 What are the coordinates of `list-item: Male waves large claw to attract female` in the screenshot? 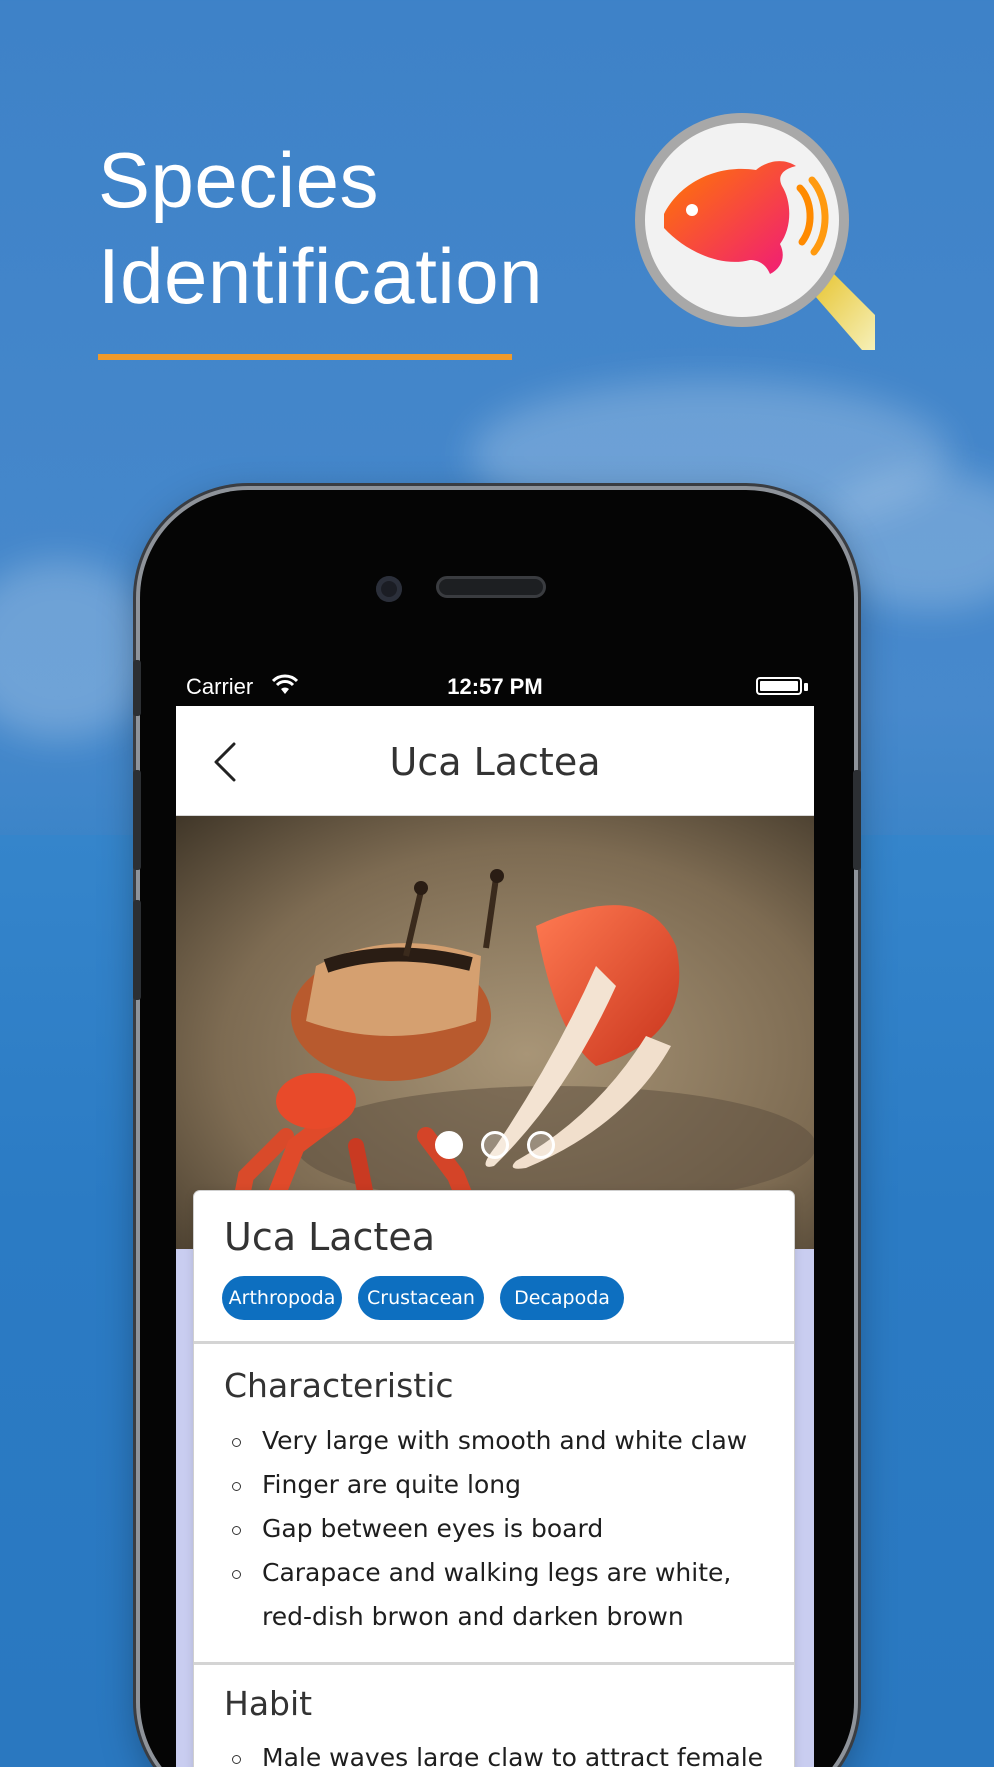 It's located at (504, 1751).